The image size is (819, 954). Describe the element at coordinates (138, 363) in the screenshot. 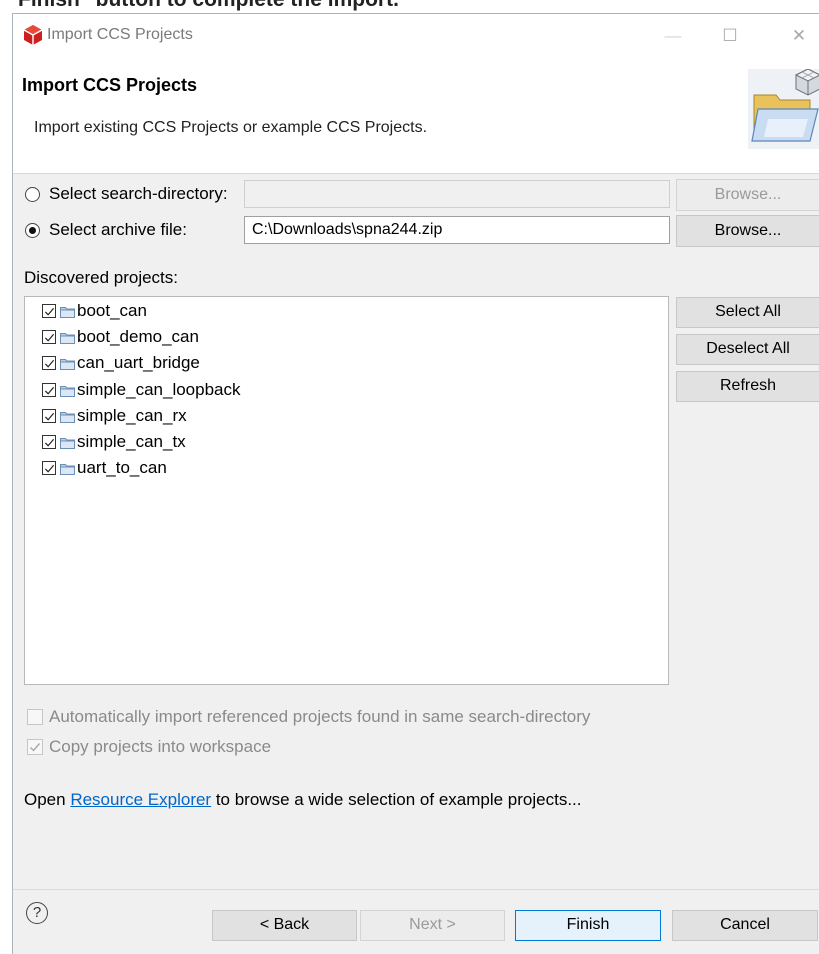

I see `project-name: can_uart_bridge` at that location.